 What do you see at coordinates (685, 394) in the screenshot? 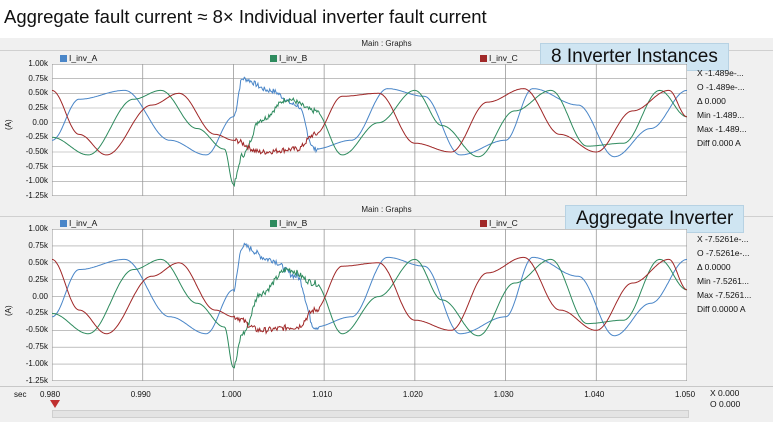
I see `x-tick-label: 1.050` at bounding box center [685, 394].